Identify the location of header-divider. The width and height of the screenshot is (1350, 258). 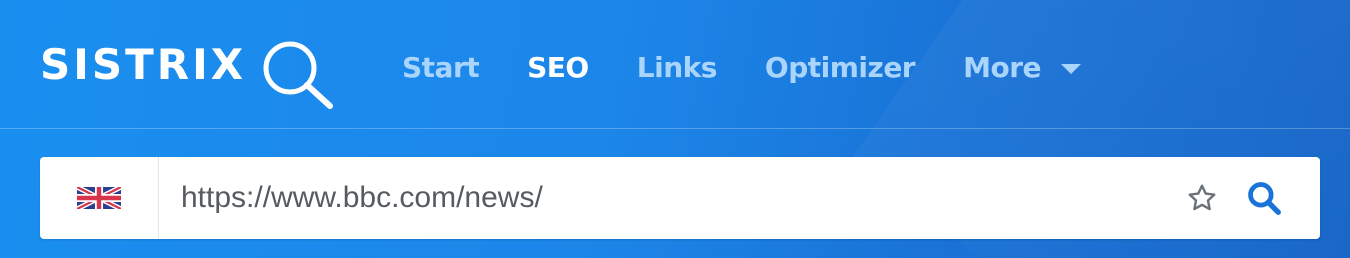
(675, 128).